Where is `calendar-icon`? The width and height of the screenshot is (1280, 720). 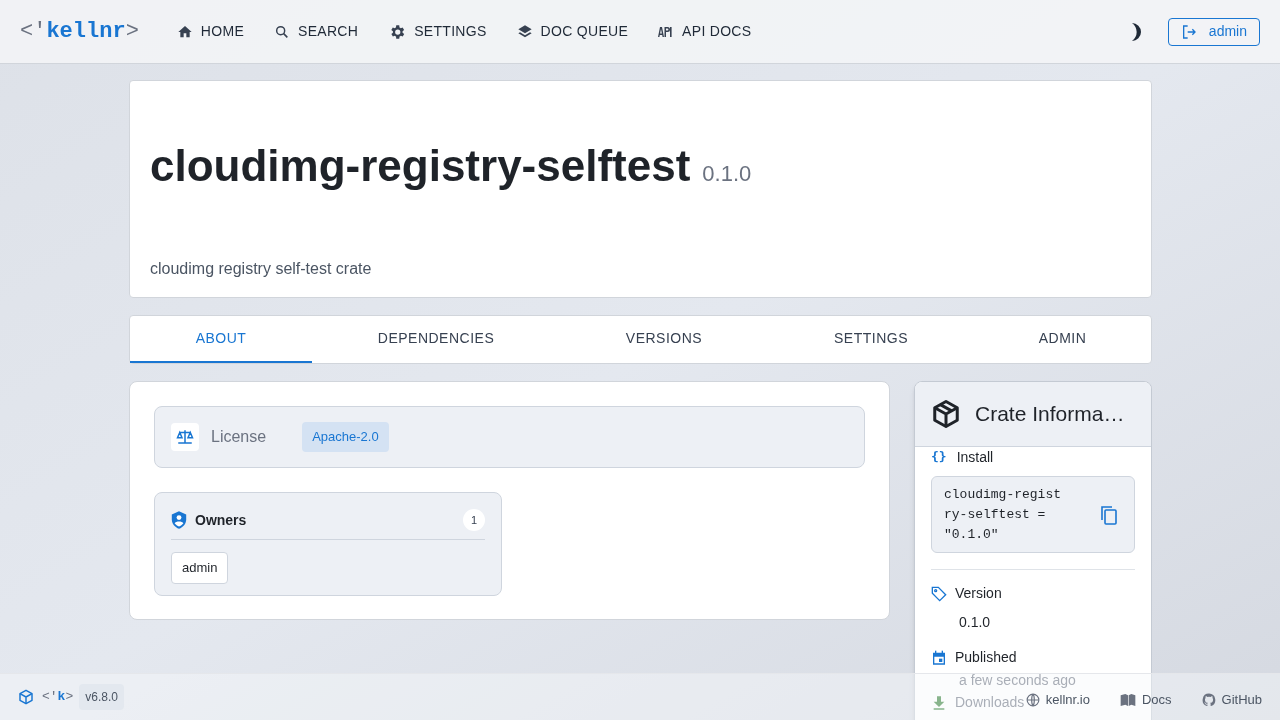 calendar-icon is located at coordinates (939, 657).